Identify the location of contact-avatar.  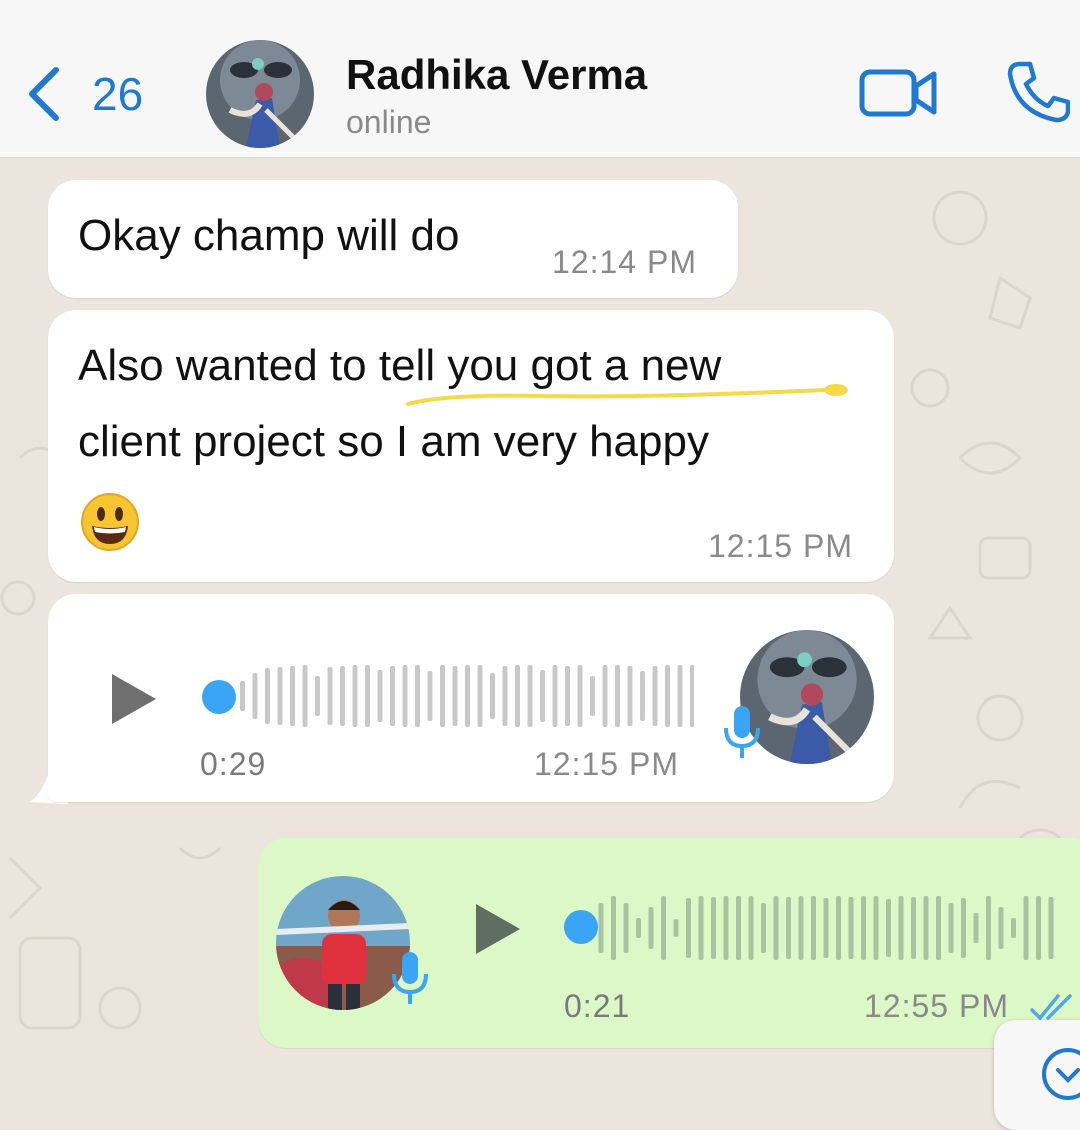
(260, 94).